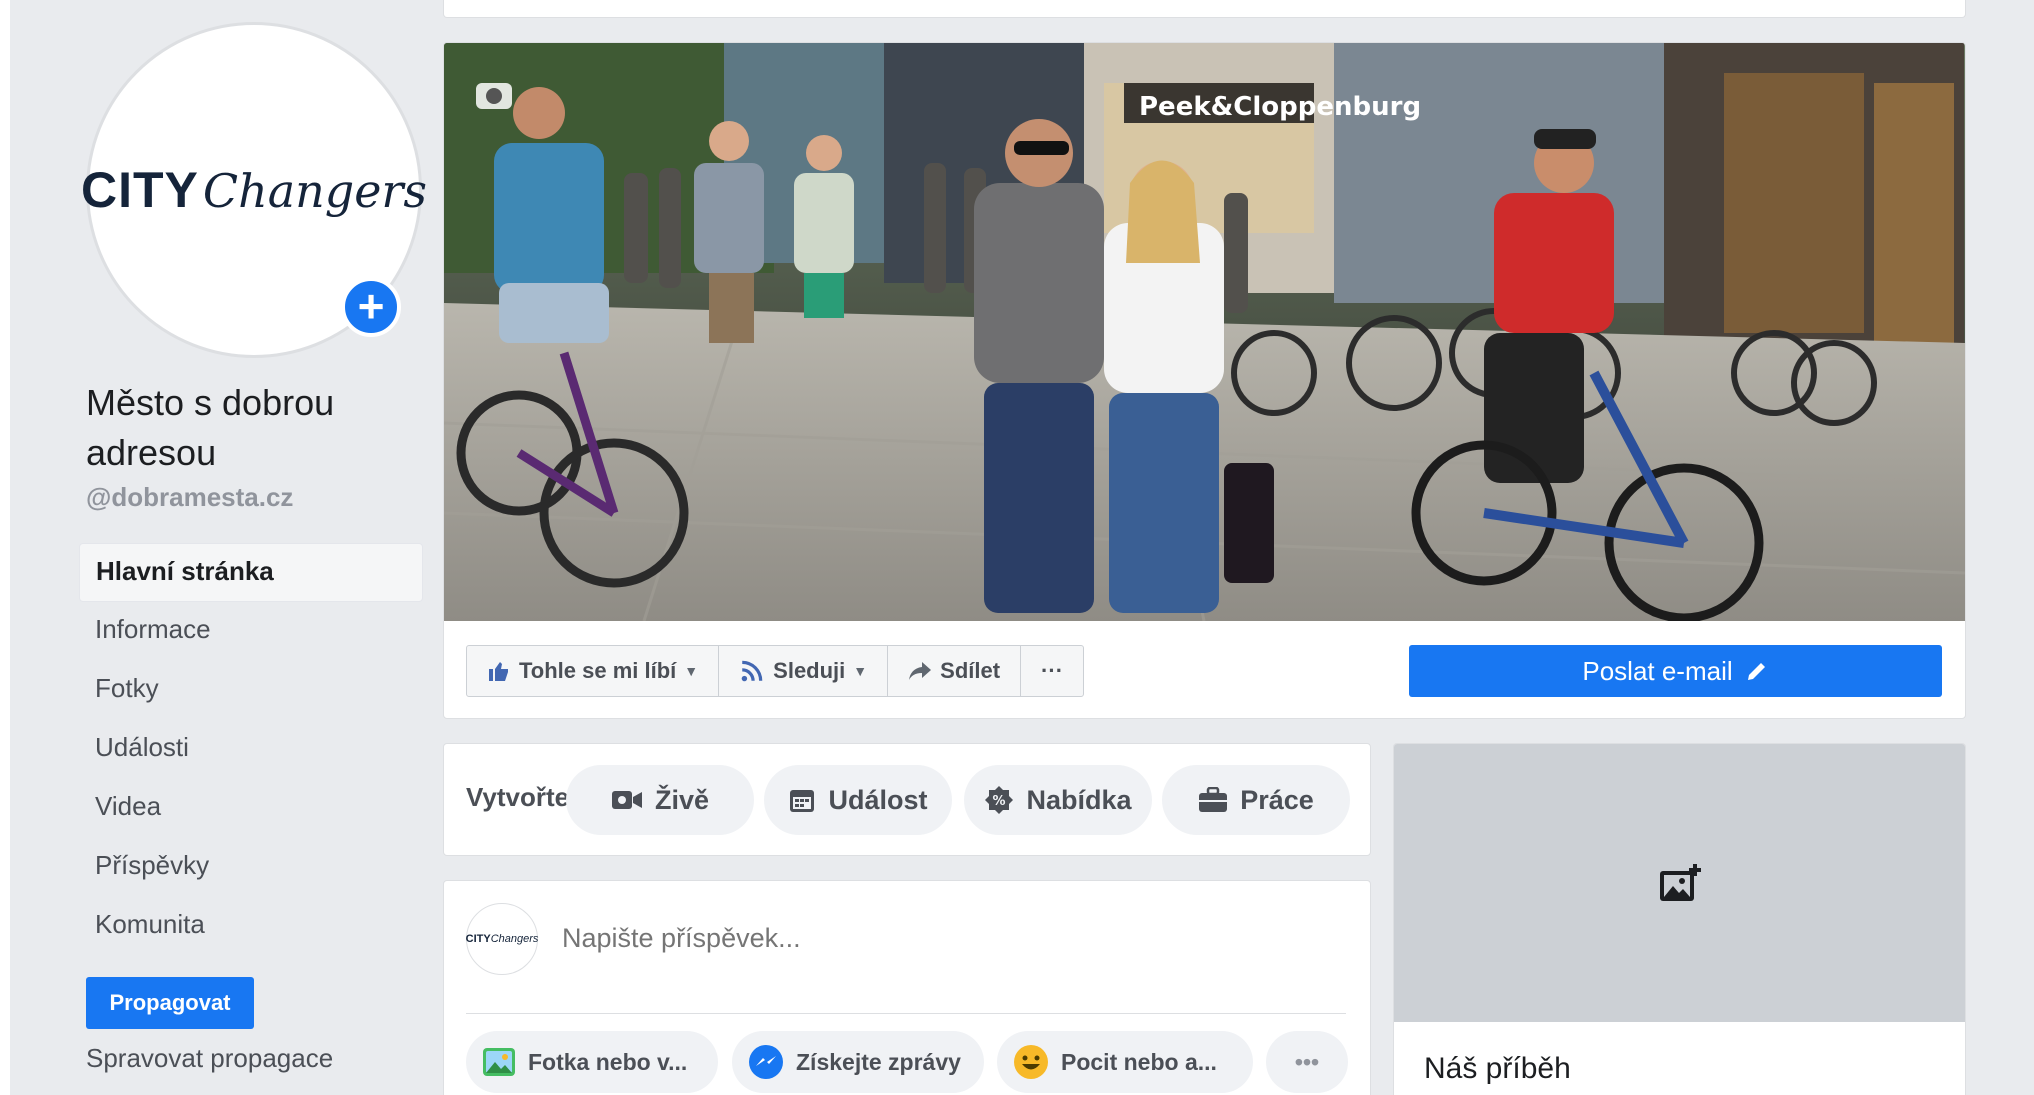  Describe the element at coordinates (139, 190) in the screenshot. I see `logo-text-main: CITY` at that location.